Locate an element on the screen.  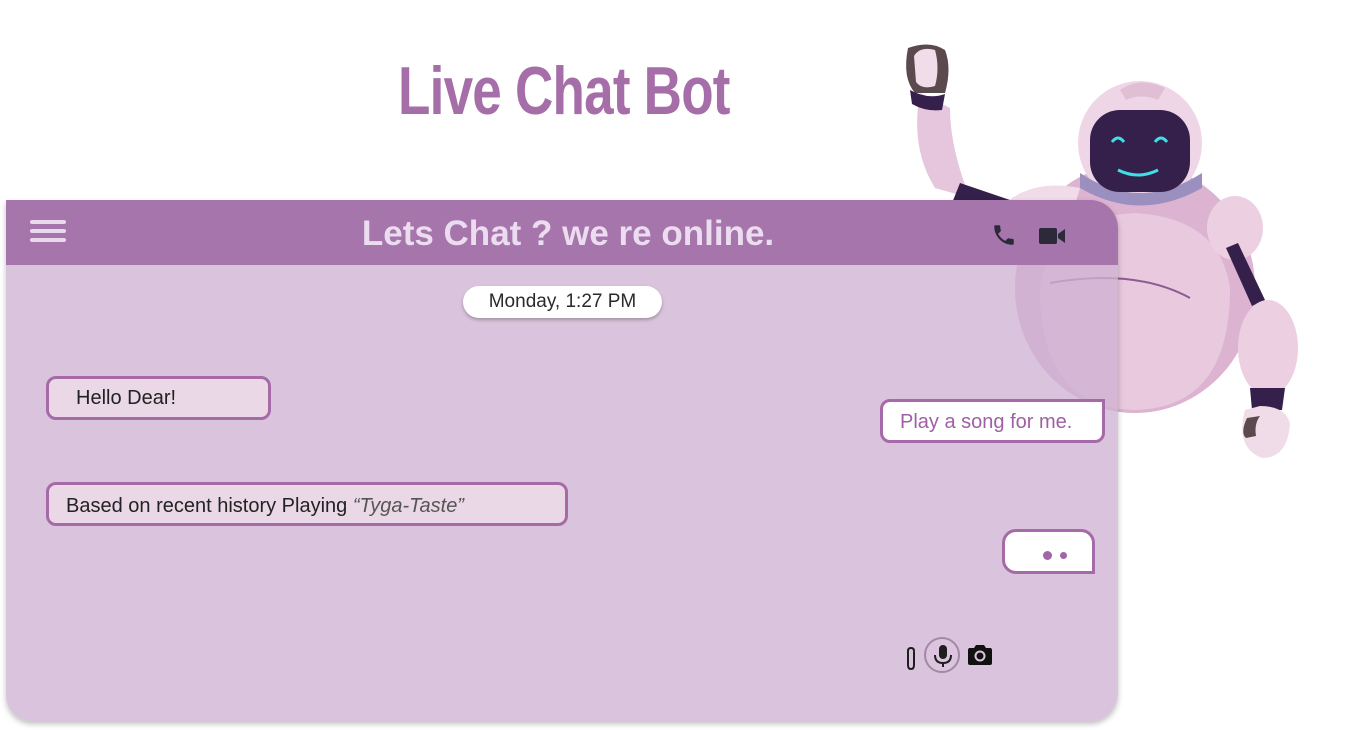
camera-icon is located at coordinates (980, 655).